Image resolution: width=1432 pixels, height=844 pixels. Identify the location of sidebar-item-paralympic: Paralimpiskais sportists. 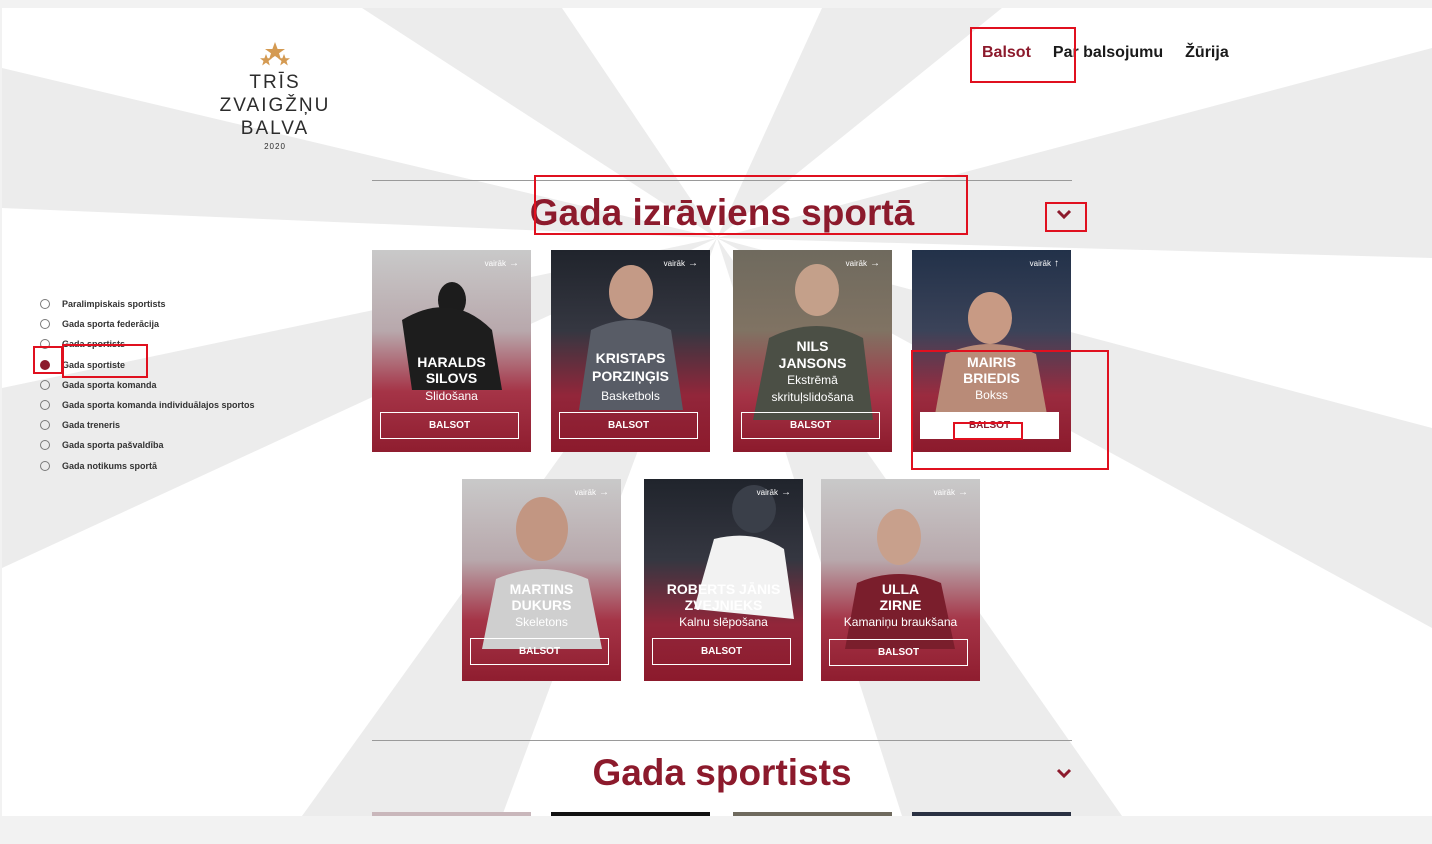
(147, 304).